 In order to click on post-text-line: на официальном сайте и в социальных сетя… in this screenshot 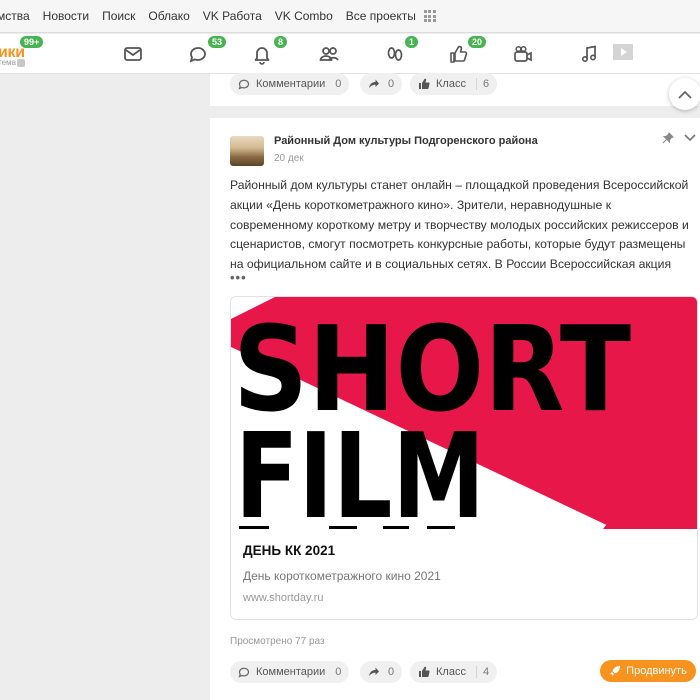, I will do `click(451, 264)`.